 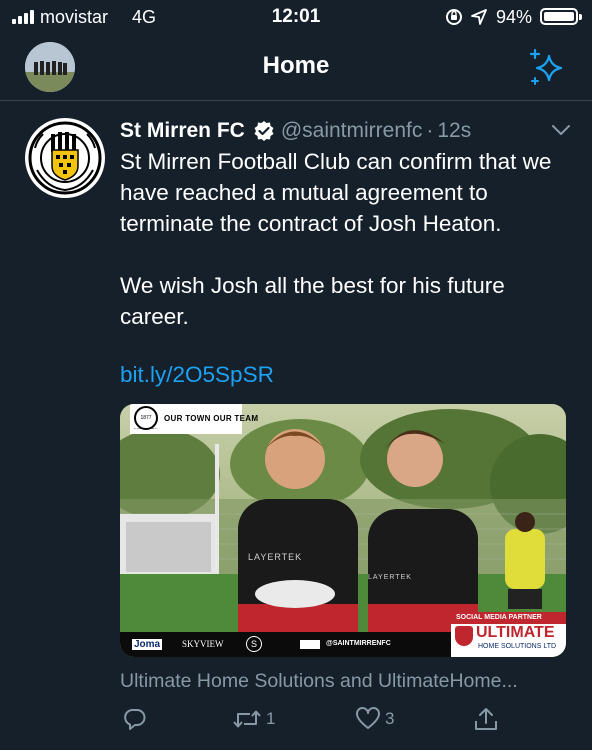 What do you see at coordinates (310, 644) in the screenshot?
I see `social-icons` at bounding box center [310, 644].